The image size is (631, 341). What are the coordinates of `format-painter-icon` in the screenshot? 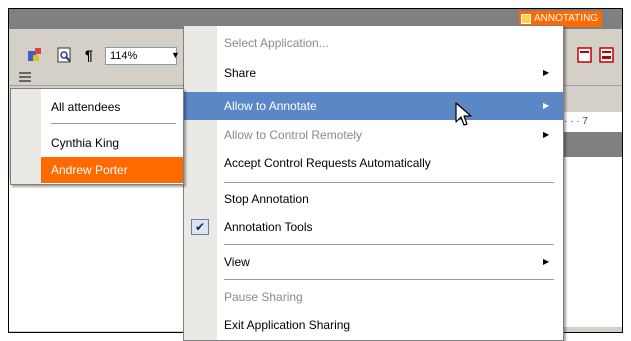 It's located at (35, 55).